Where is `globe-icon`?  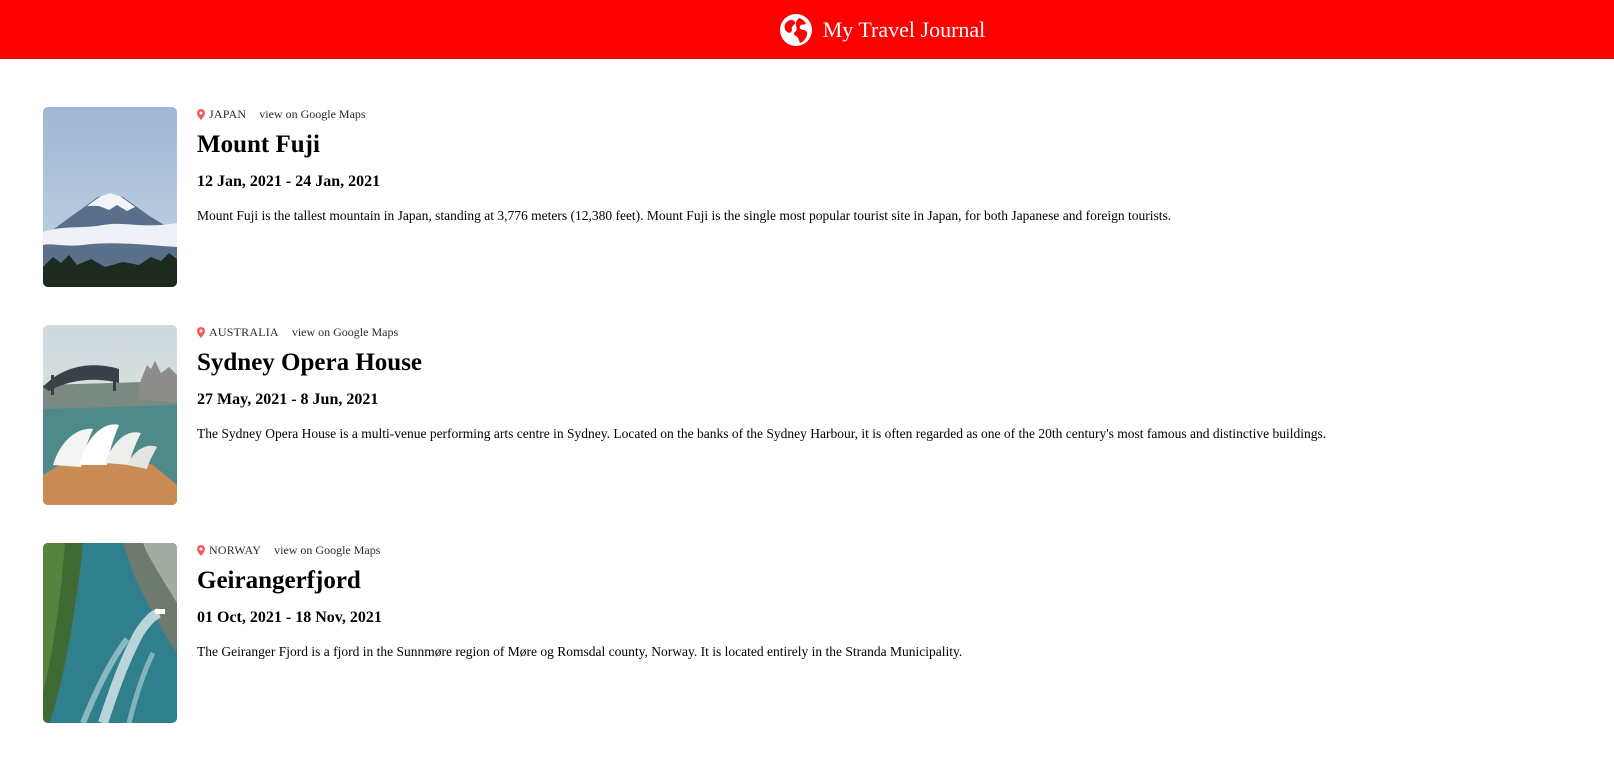
globe-icon is located at coordinates (795, 29).